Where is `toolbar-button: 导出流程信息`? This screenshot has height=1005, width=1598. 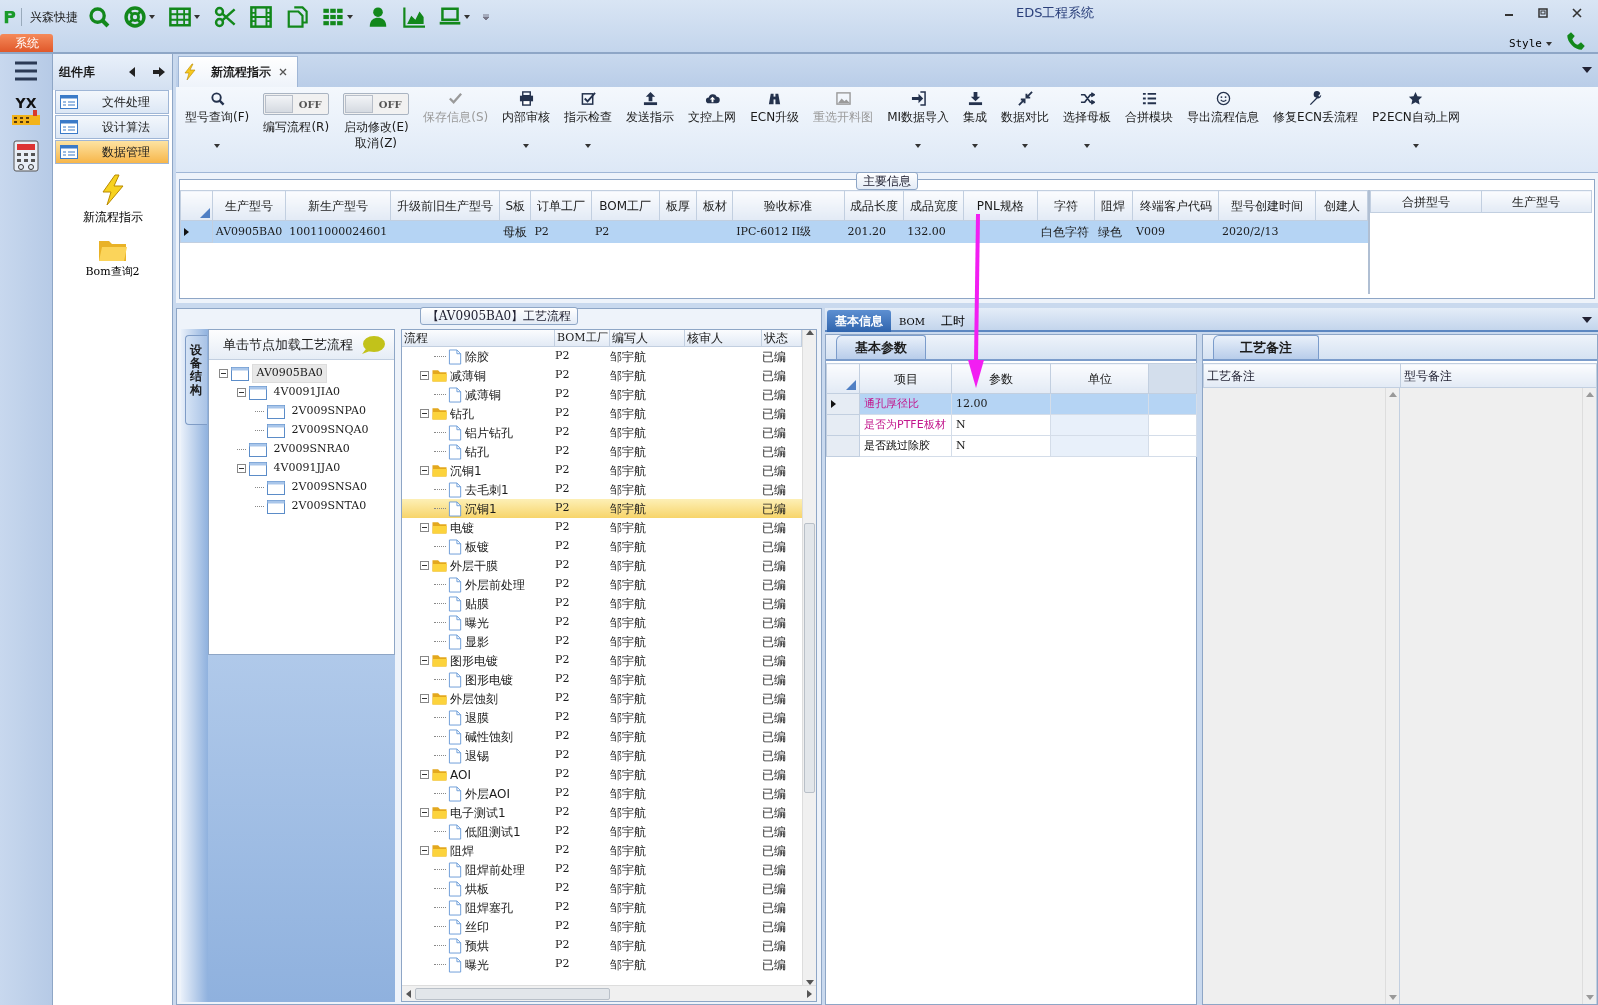 toolbar-button: 导出流程信息 is located at coordinates (1223, 129).